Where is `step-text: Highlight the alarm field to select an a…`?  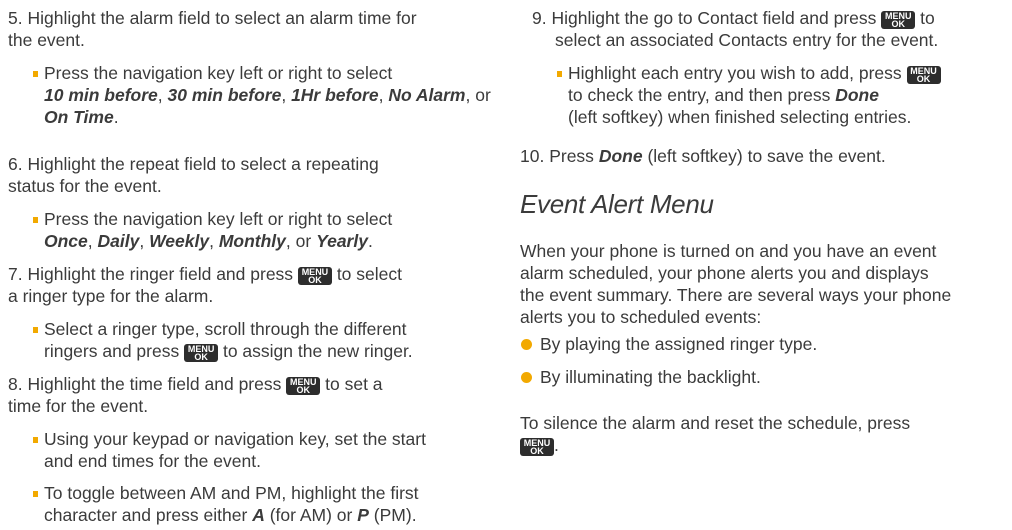
step-text: Highlight the alarm field to select an a… is located at coordinates (222, 18).